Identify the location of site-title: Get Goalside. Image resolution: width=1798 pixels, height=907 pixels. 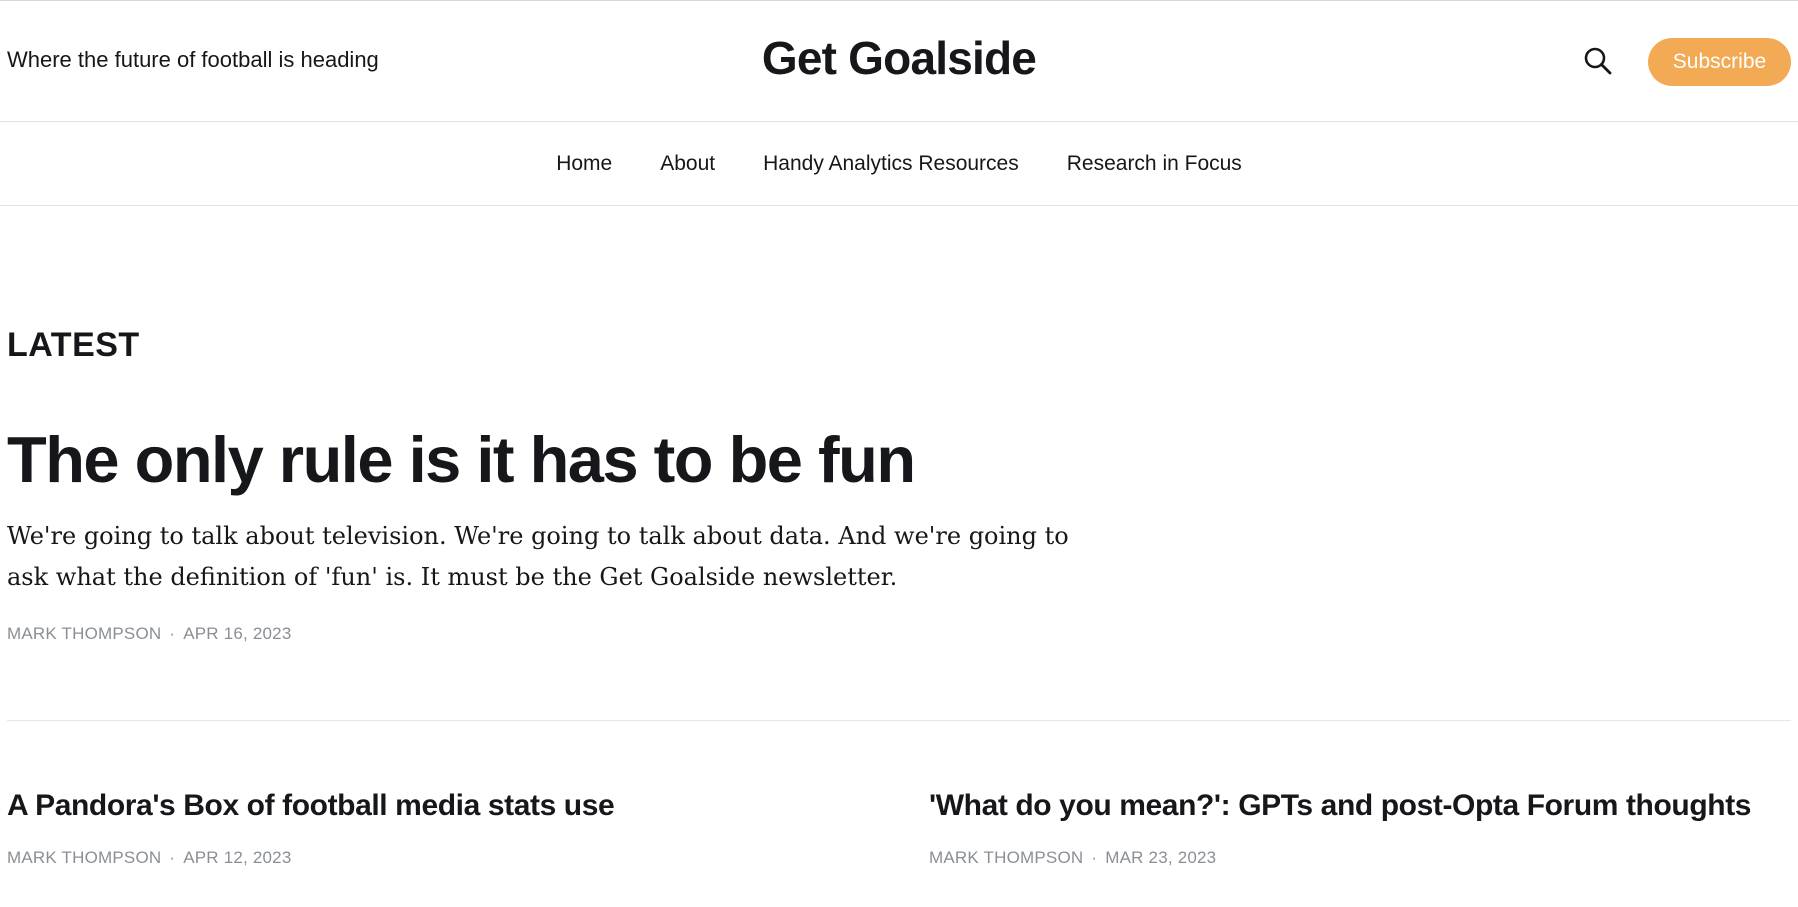
(899, 58).